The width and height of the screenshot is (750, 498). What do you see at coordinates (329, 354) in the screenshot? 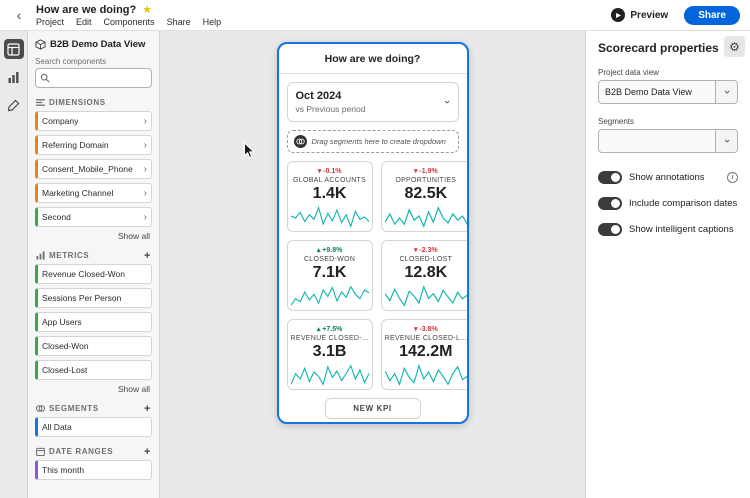
I see `kpi-tile-revenue-closed-won: ▴ +7.5% REVENUE CLOSED-... 3.1B` at bounding box center [329, 354].